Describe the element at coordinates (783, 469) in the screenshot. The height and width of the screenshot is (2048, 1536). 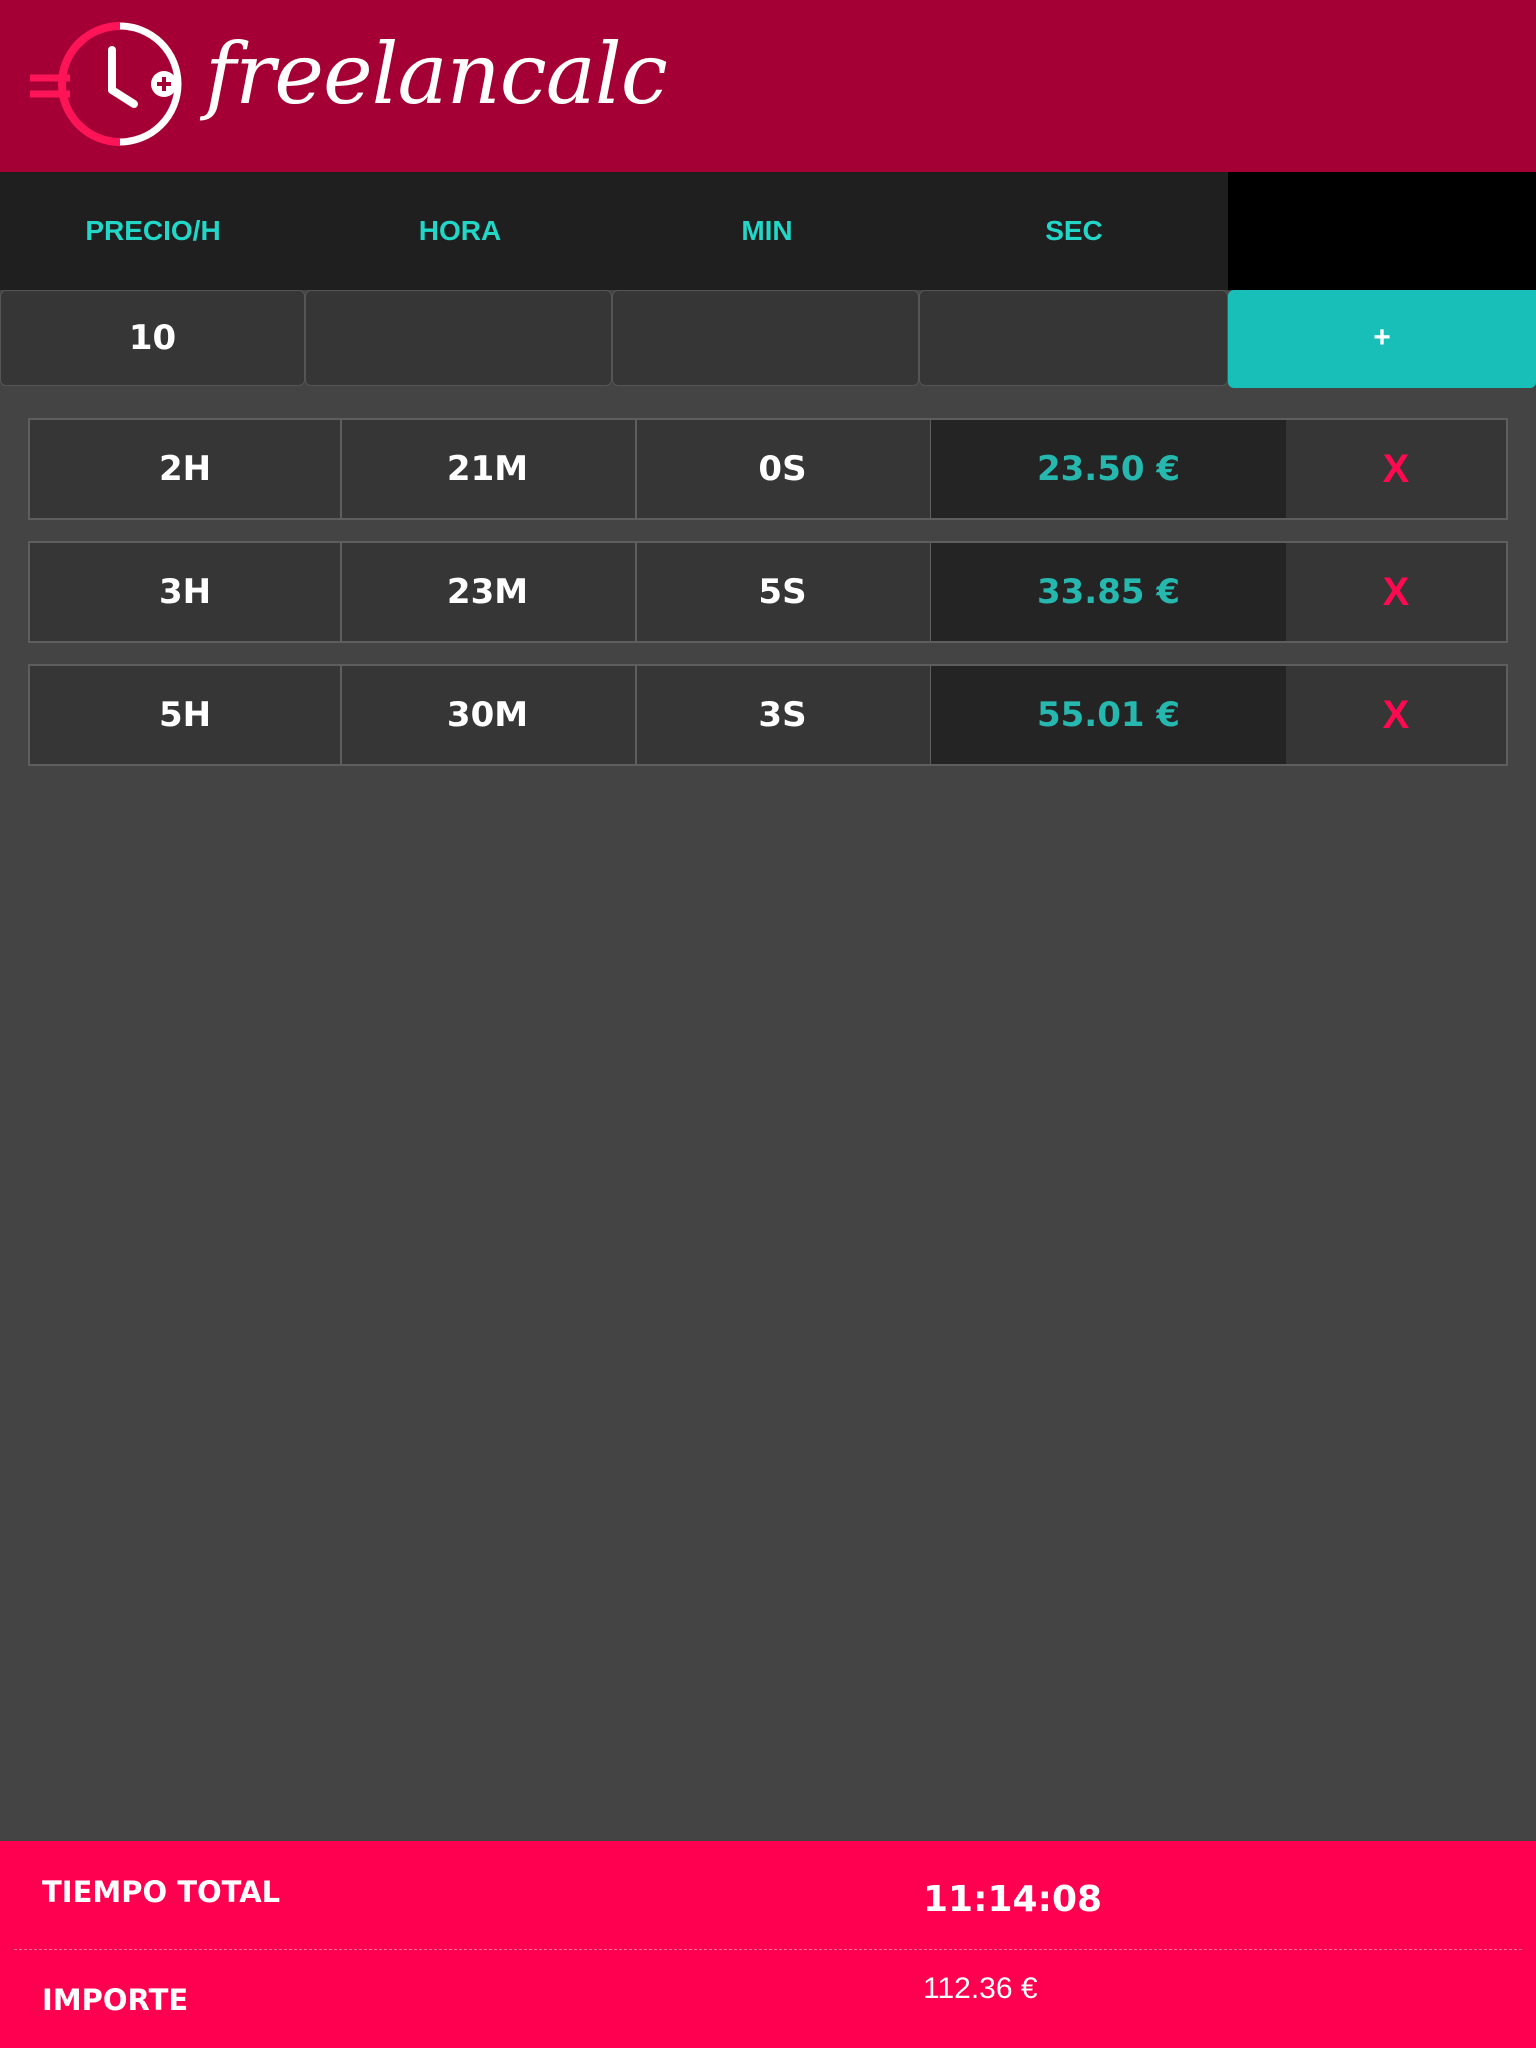
I see `entry-seconds: 0S` at that location.